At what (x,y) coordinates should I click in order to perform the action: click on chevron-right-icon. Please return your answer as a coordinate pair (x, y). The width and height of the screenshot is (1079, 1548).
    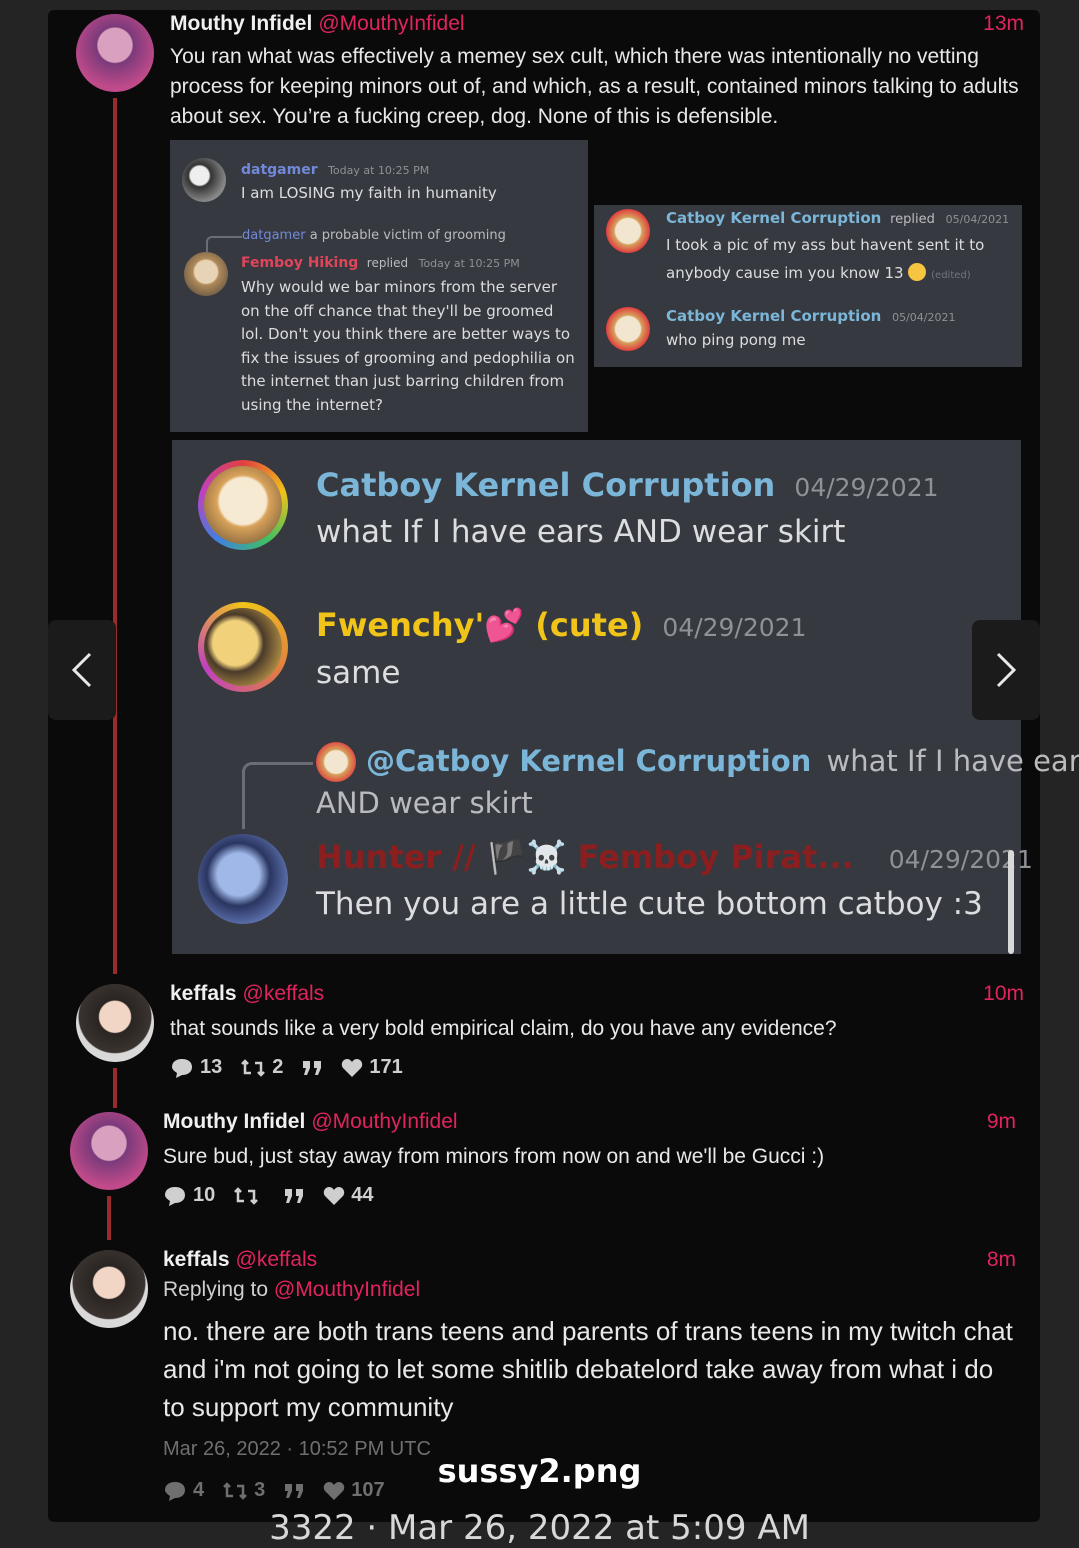
    Looking at the image, I should click on (1006, 670).